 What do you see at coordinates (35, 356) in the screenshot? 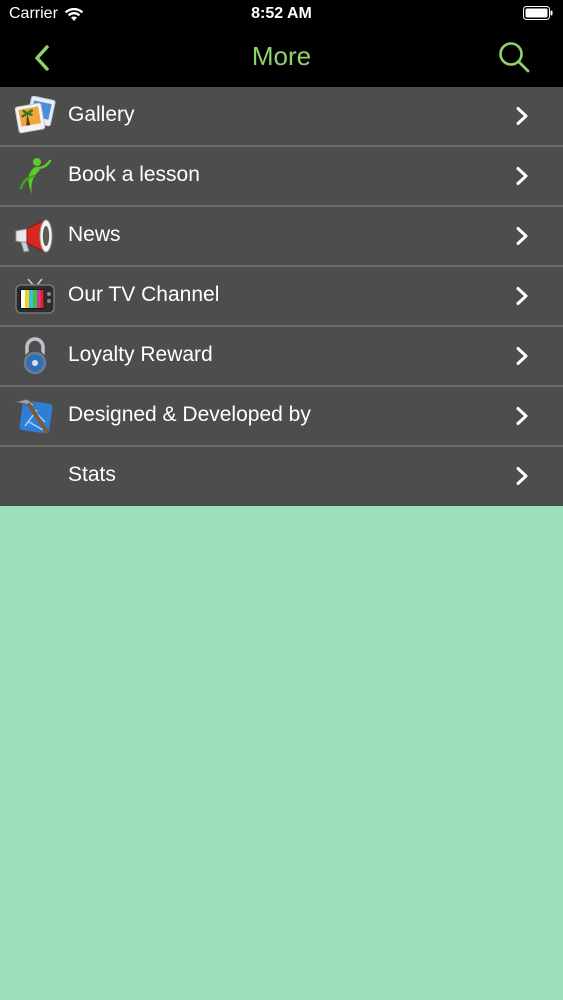
I see `padlock-icon` at bounding box center [35, 356].